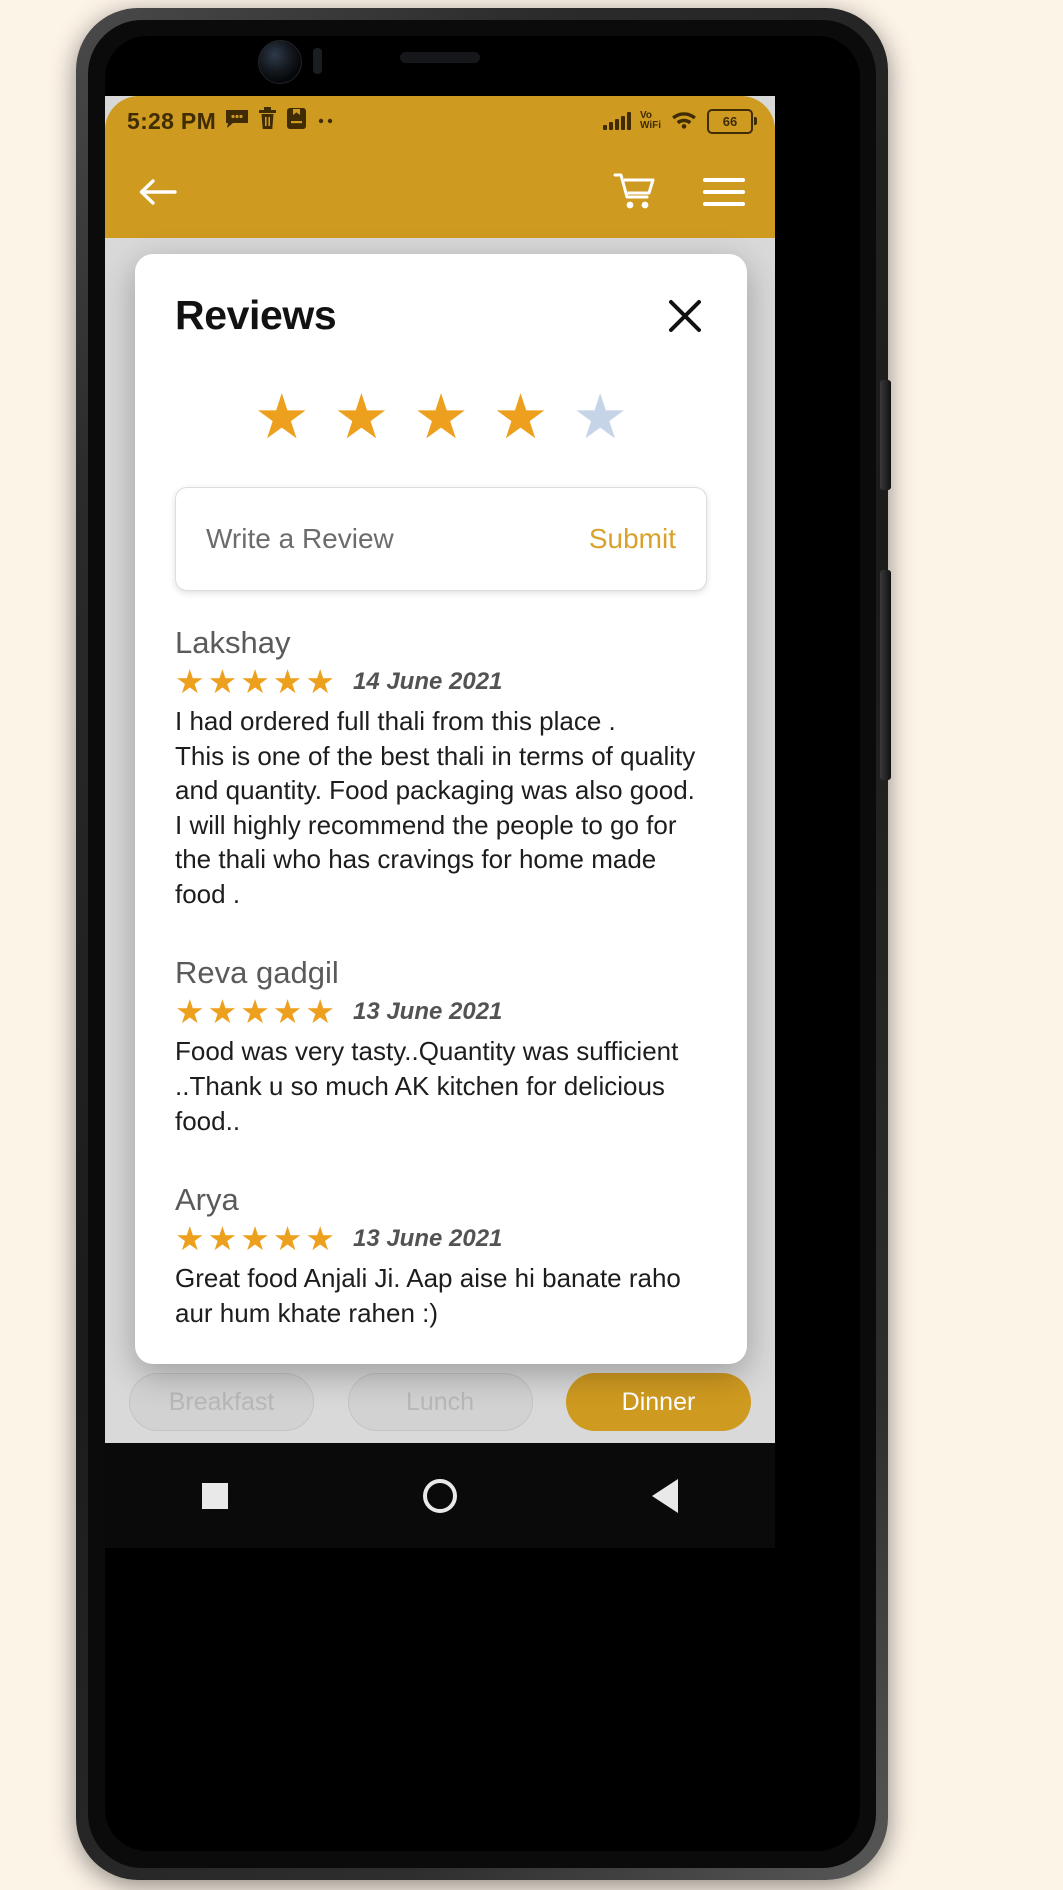 This screenshot has height=1890, width=1063. I want to click on battery-level: 66, so click(730, 121).